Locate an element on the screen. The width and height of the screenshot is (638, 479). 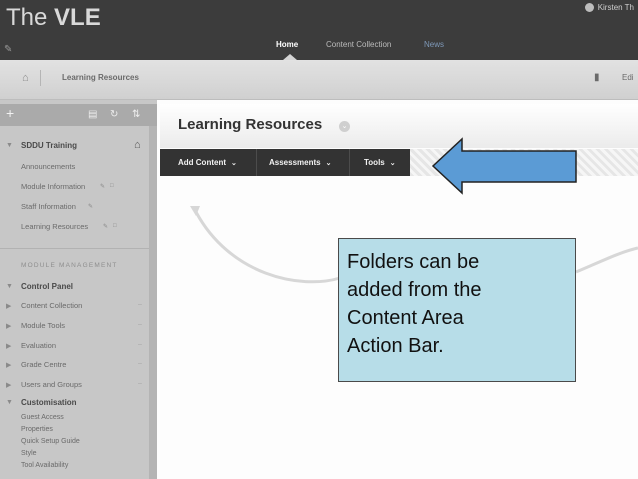
edit-mode-toggle: Edi is located at coordinates (628, 77).